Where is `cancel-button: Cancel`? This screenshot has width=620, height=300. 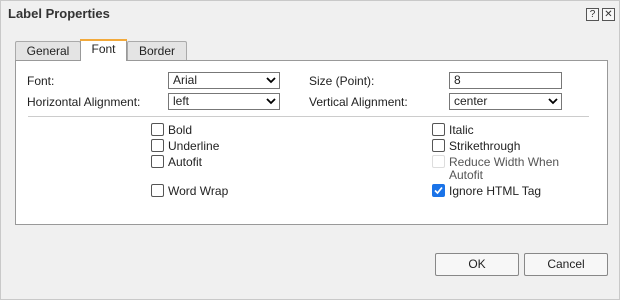
cancel-button: Cancel is located at coordinates (566, 264).